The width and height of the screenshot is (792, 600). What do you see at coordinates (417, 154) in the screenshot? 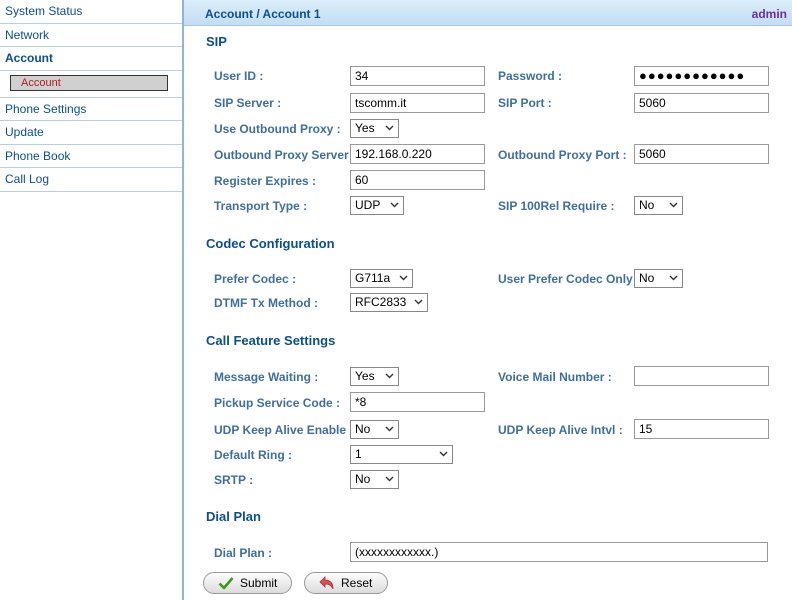
I see `outbound-proxy-server-input: 192.168.0.220` at bounding box center [417, 154].